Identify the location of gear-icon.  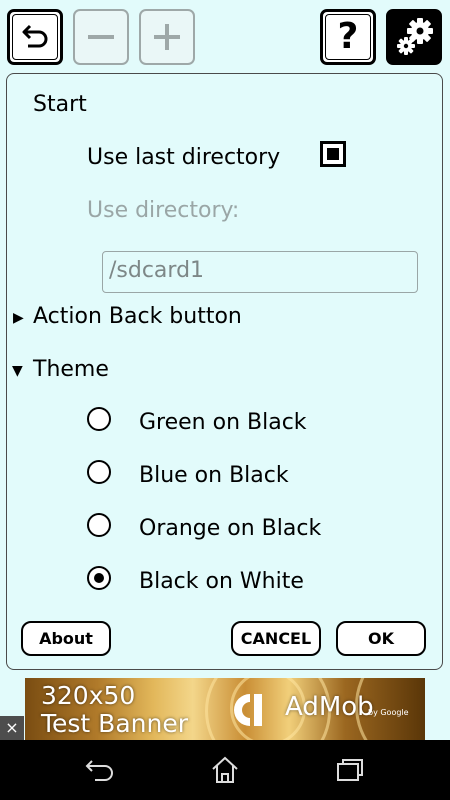
(415, 36).